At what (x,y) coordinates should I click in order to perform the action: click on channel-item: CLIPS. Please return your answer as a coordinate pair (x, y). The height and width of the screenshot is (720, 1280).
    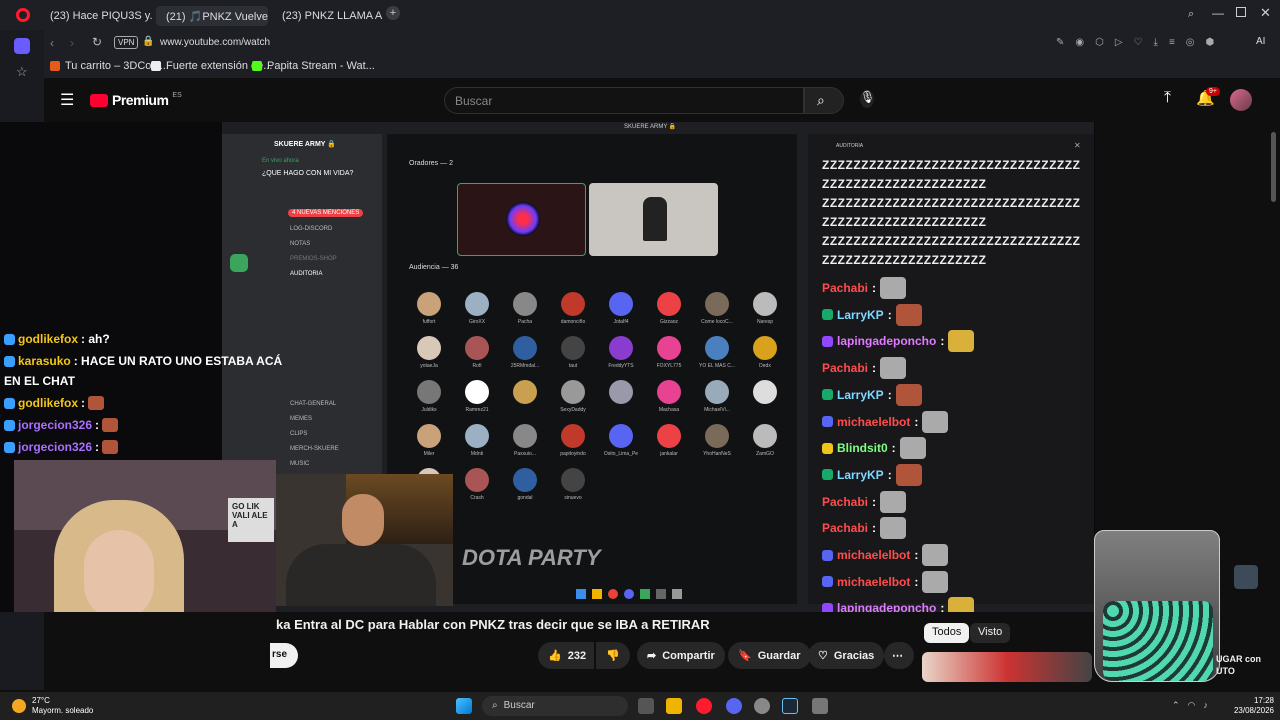
    Looking at the image, I should click on (314, 438).